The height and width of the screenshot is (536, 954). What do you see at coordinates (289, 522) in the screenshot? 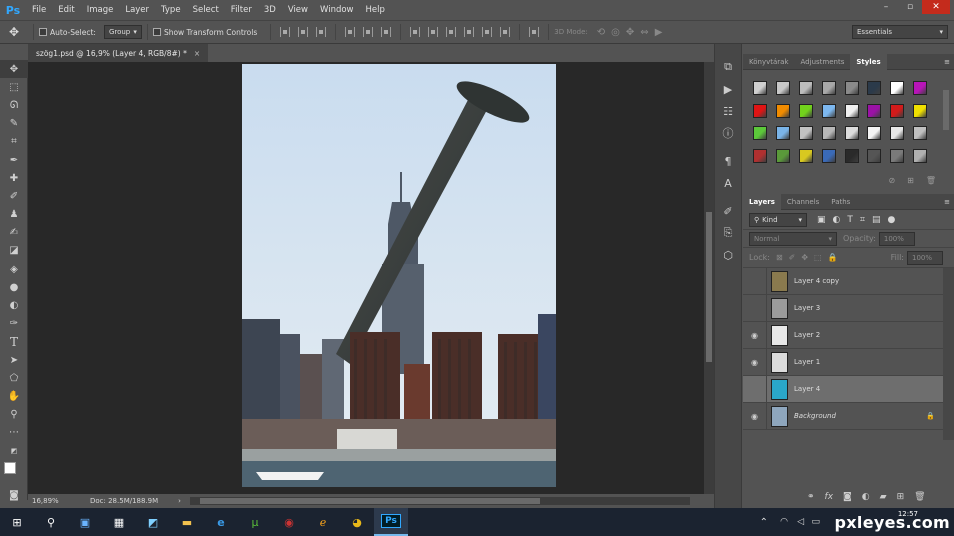
I see `app-icon: ◉` at bounding box center [289, 522].